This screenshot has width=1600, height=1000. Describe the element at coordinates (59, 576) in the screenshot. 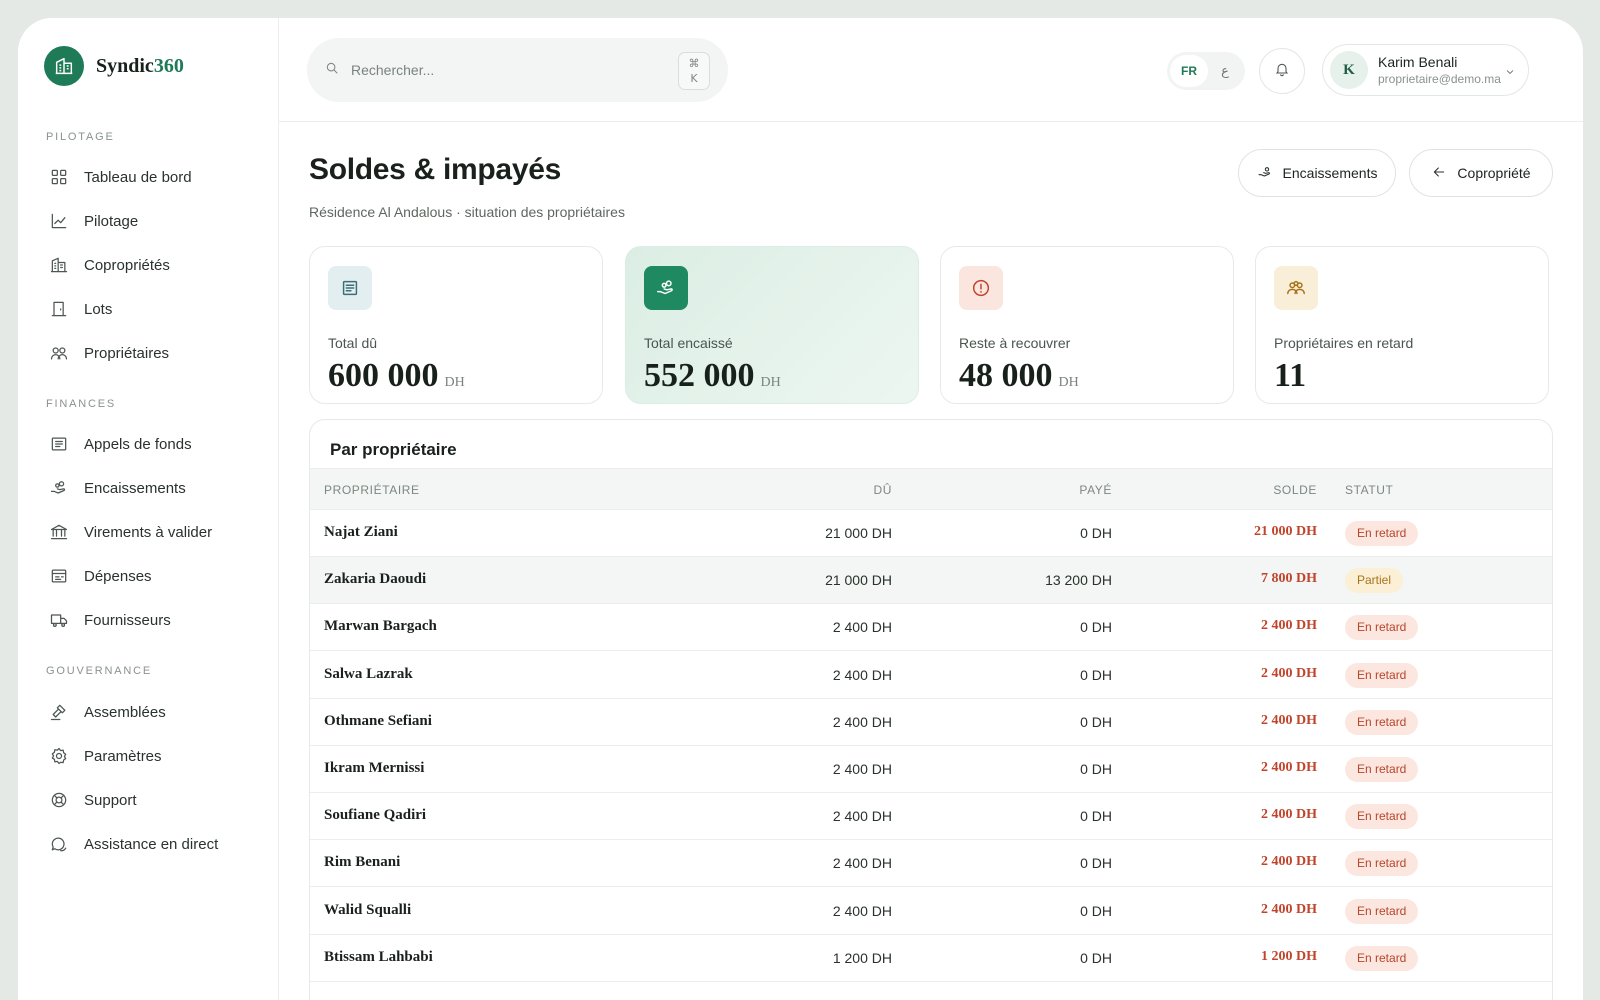

I see `expense-icon` at that location.